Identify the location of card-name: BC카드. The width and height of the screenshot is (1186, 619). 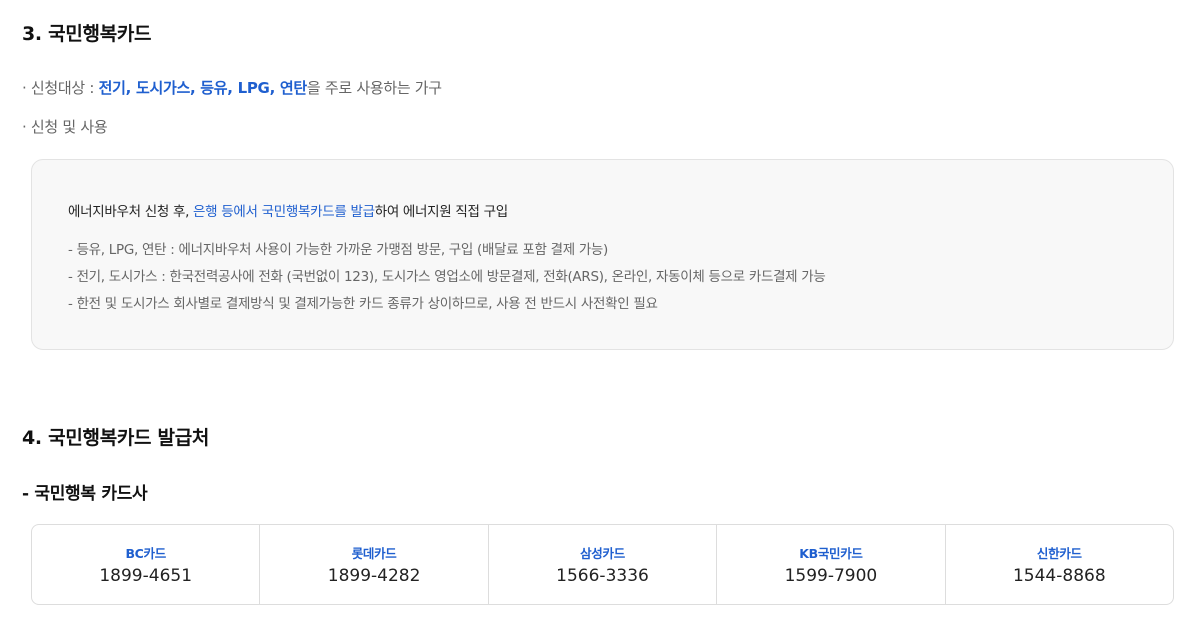
(145, 553).